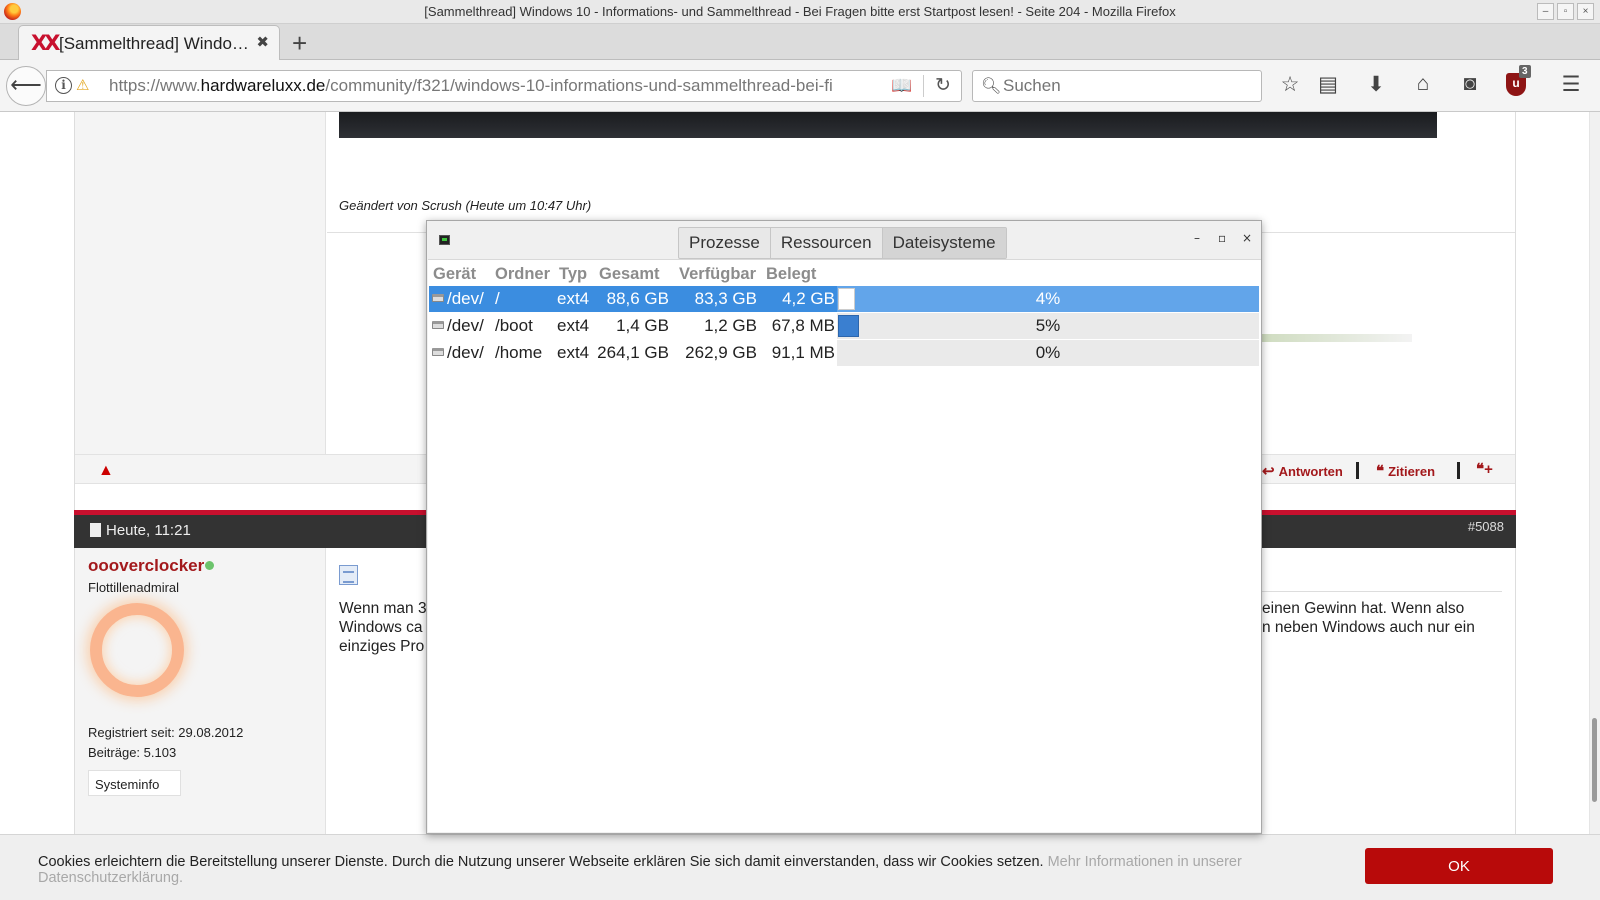 This screenshot has height=900, width=1600. I want to click on maximize-window-button: ▫, so click(1565, 11).